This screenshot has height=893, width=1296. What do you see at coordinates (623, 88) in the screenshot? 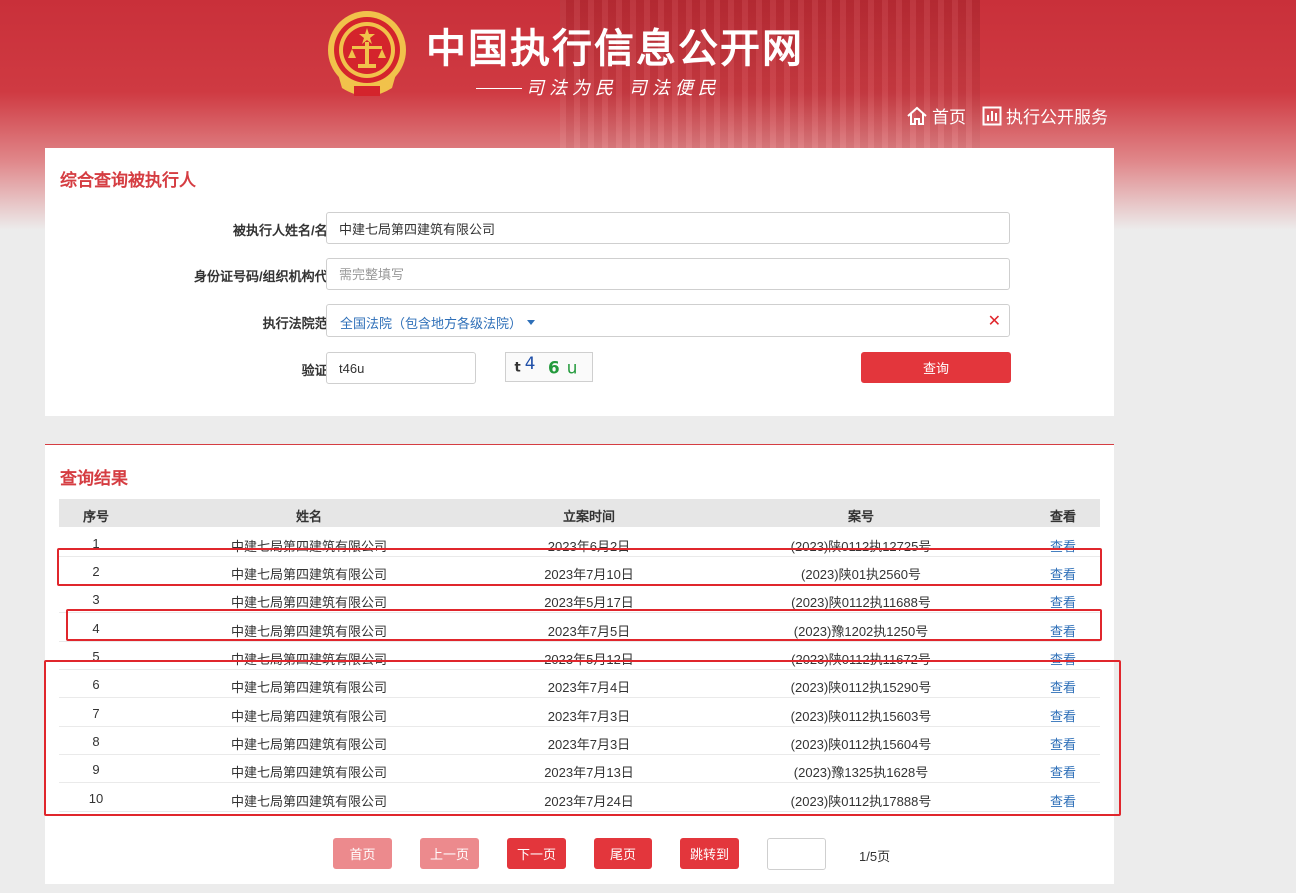
I see `site-slogan: 司法为民 司法便民` at bounding box center [623, 88].